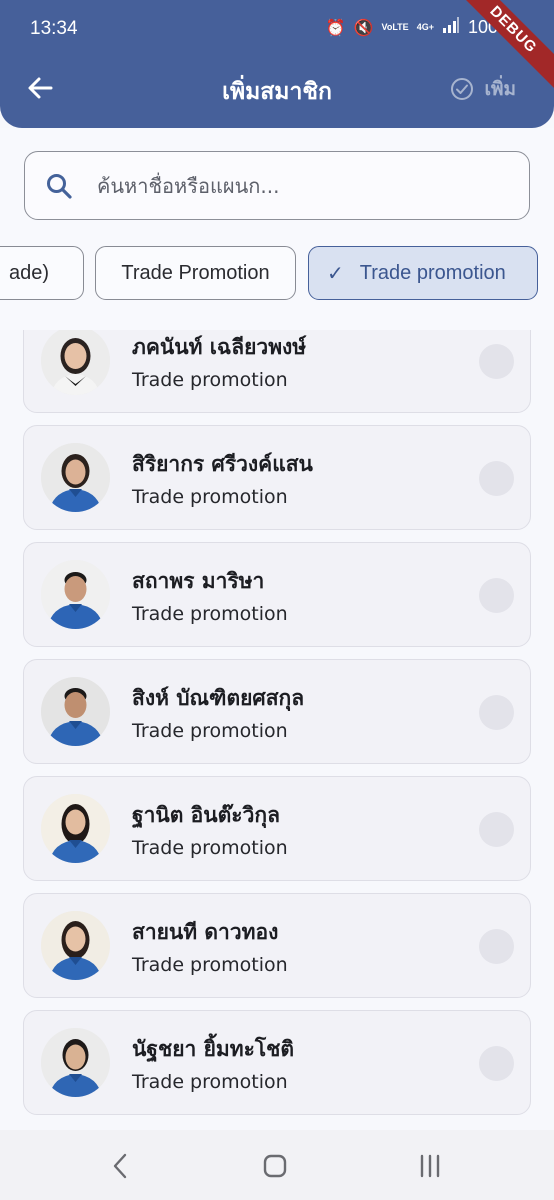 Image resolution: width=554 pixels, height=1200 pixels. I want to click on search-icon, so click(59, 186).